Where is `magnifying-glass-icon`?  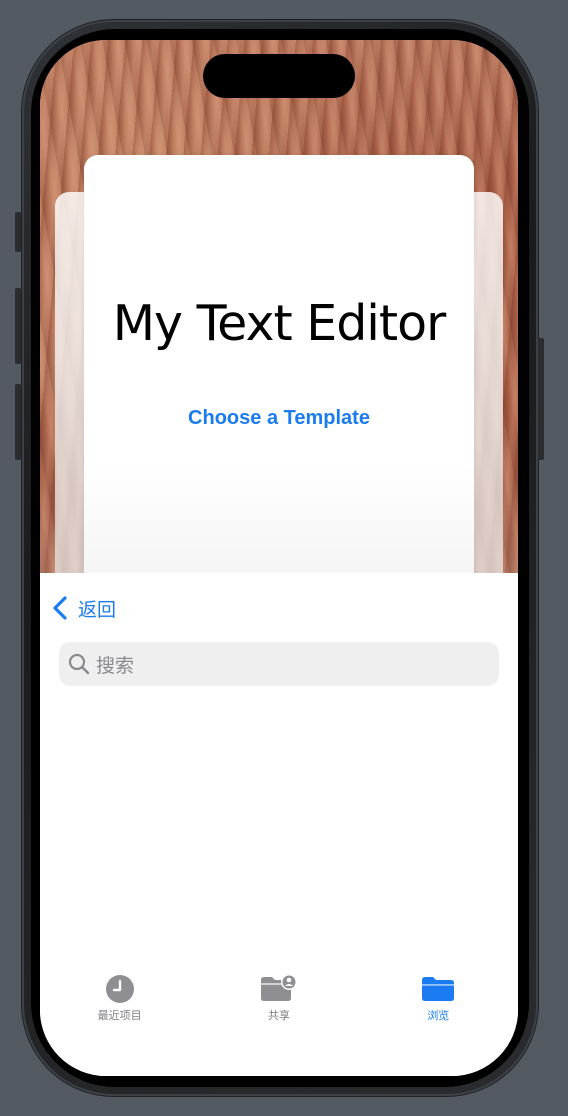
magnifying-glass-icon is located at coordinates (79, 664).